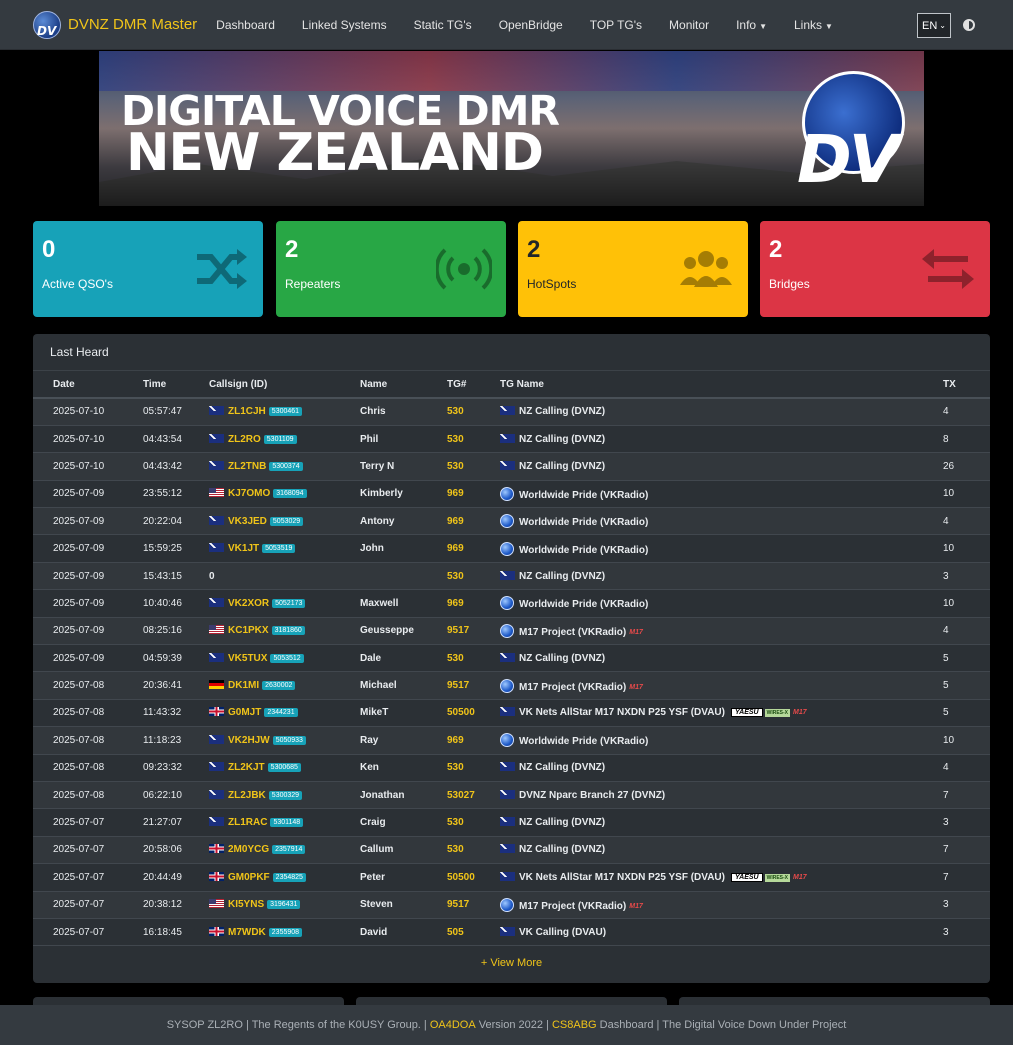 The image size is (1013, 1045). Describe the element at coordinates (244, 712) in the screenshot. I see `callsign-link: G0MJT` at that location.